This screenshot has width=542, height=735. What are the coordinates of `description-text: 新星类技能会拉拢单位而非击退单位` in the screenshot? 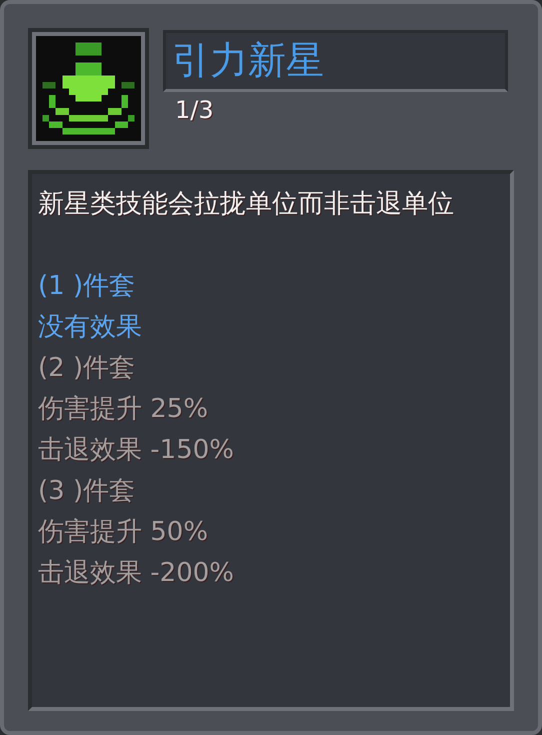 It's located at (246, 204).